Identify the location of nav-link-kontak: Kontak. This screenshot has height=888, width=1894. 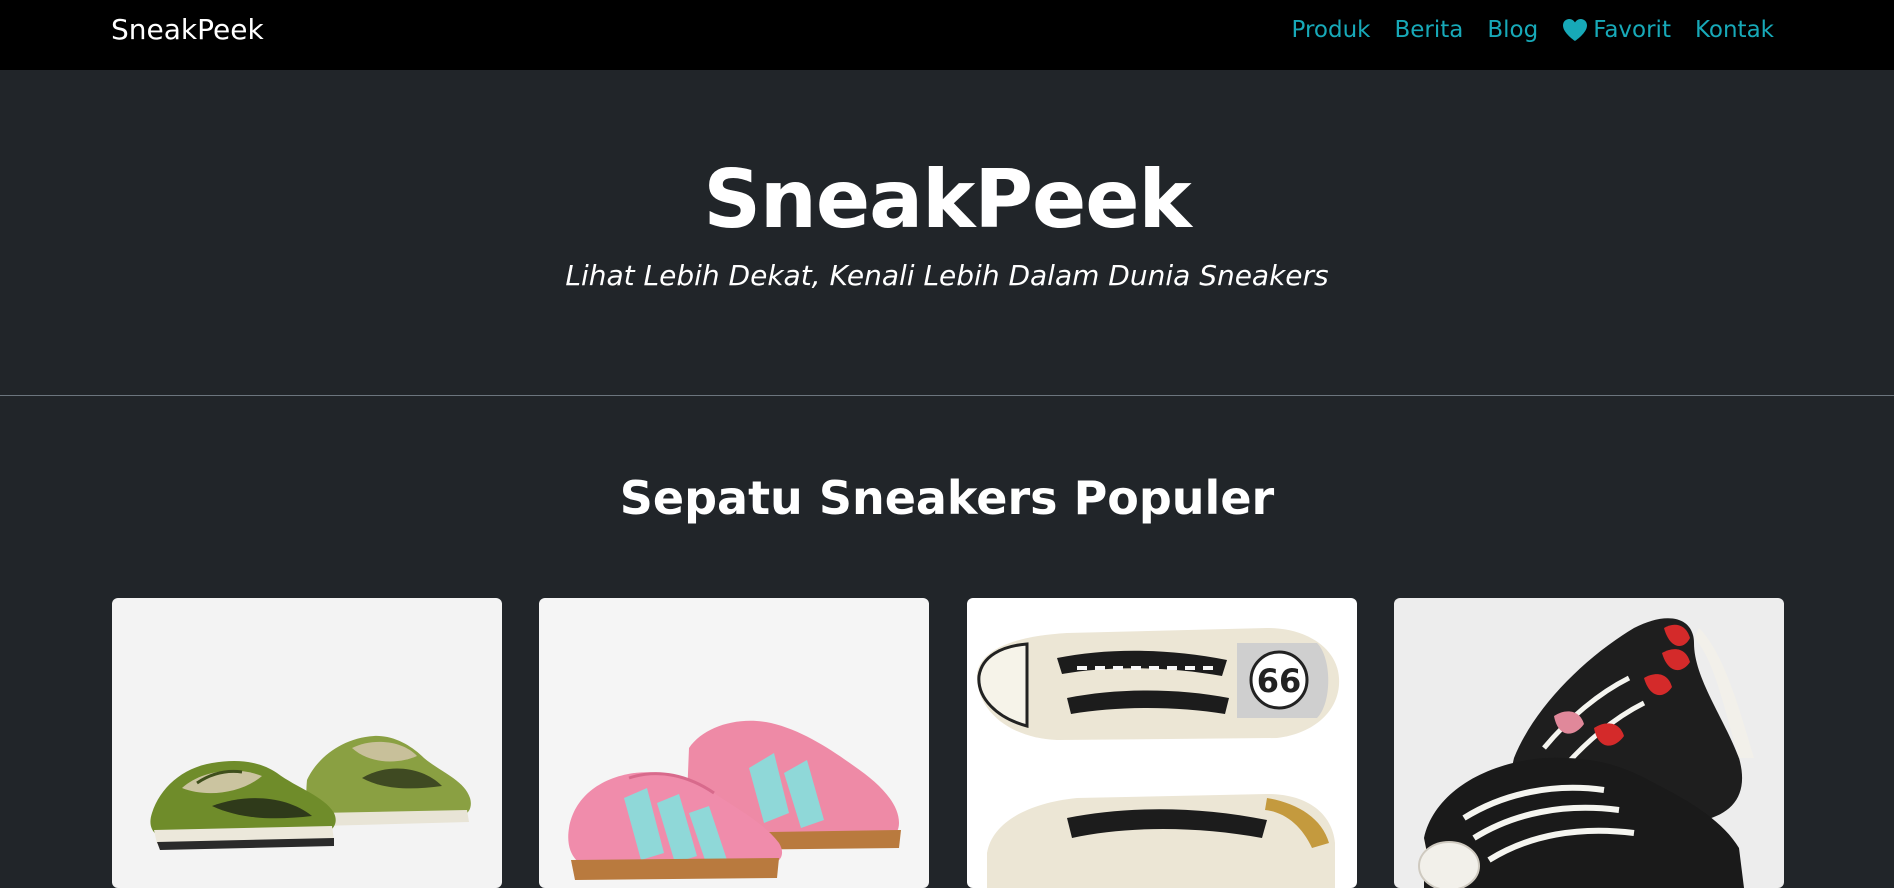
(1734, 30).